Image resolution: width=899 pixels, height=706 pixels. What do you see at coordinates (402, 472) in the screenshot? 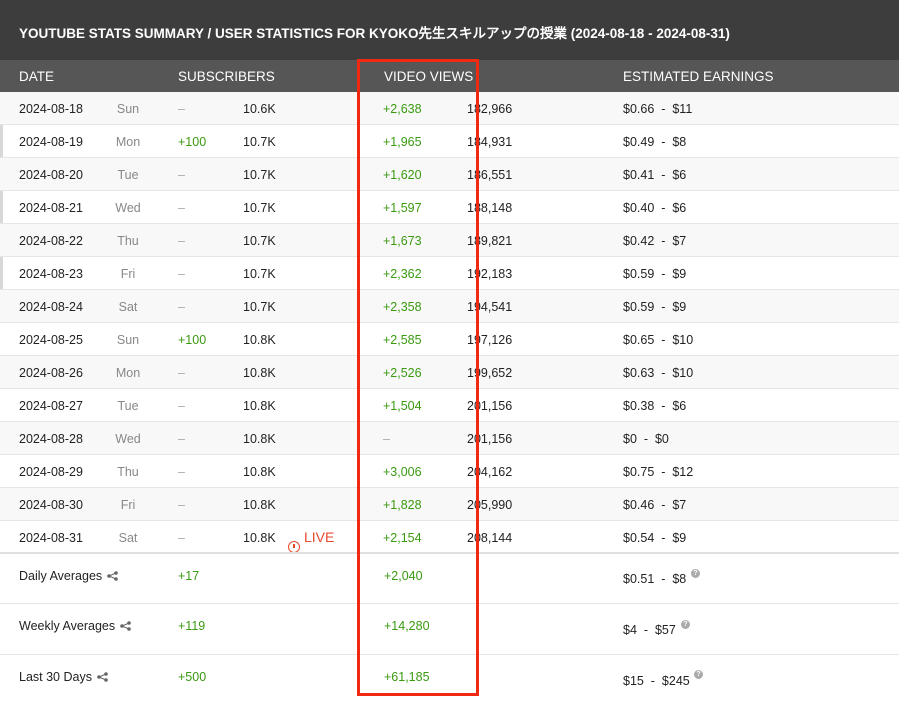
I see `row-view-change: +3,006` at bounding box center [402, 472].